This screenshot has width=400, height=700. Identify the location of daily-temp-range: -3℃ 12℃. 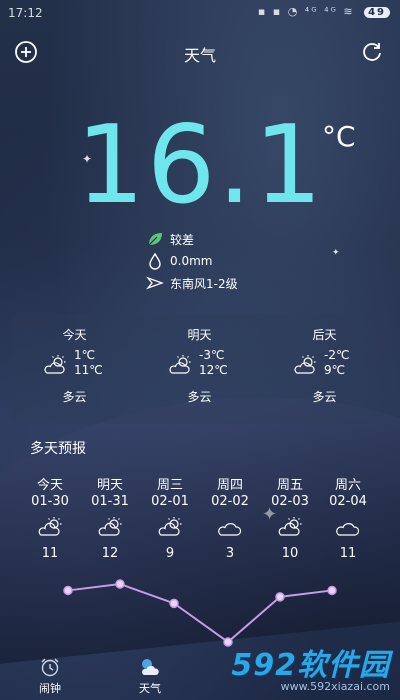
(213, 363).